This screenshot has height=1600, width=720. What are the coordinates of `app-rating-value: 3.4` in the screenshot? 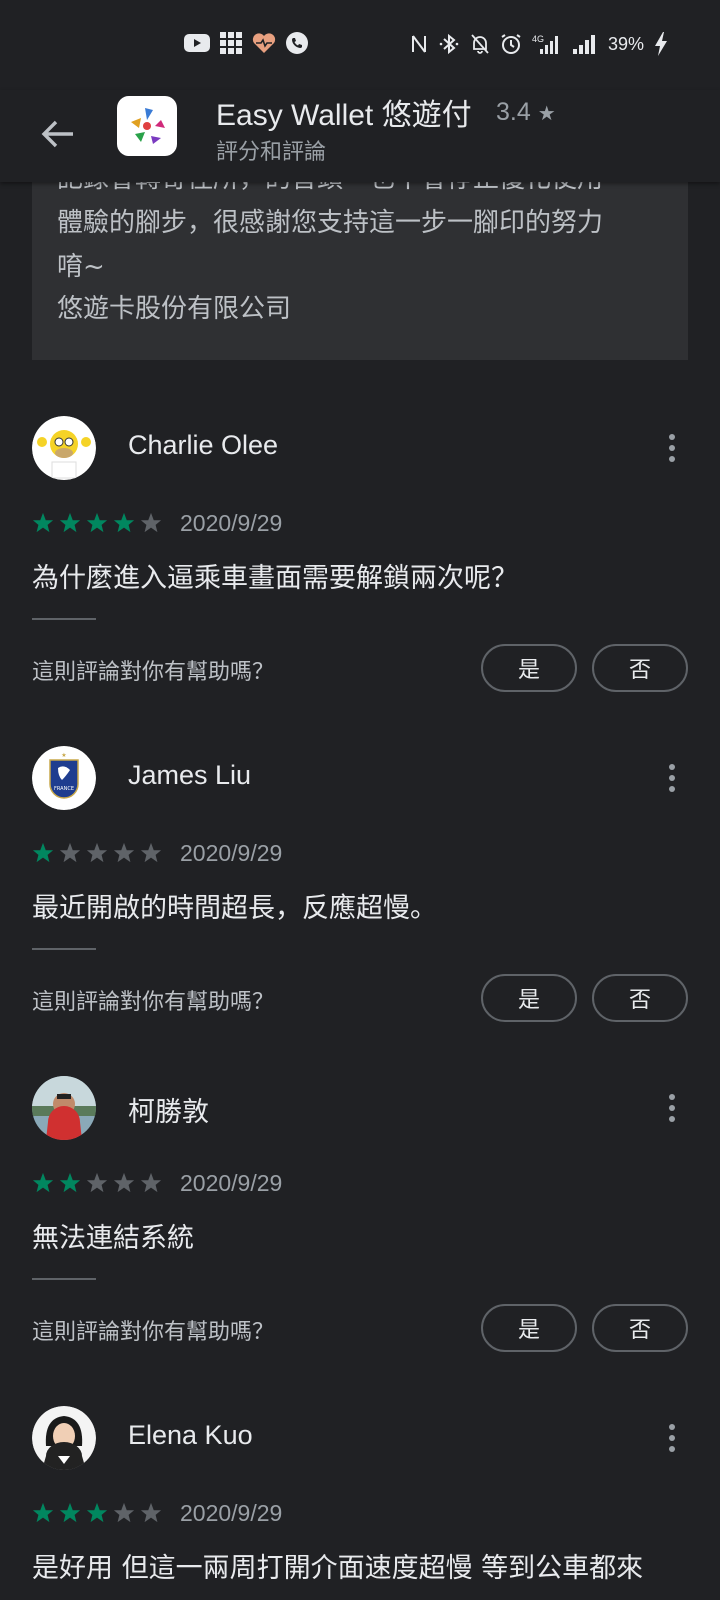 It's located at (513, 112).